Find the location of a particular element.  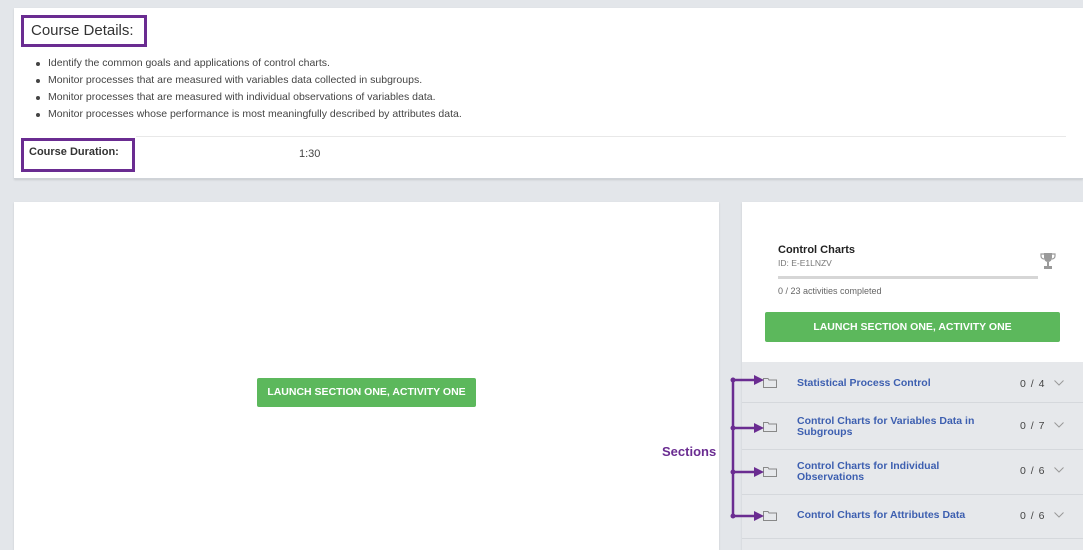

course-duration-highlight-box is located at coordinates (78, 155).